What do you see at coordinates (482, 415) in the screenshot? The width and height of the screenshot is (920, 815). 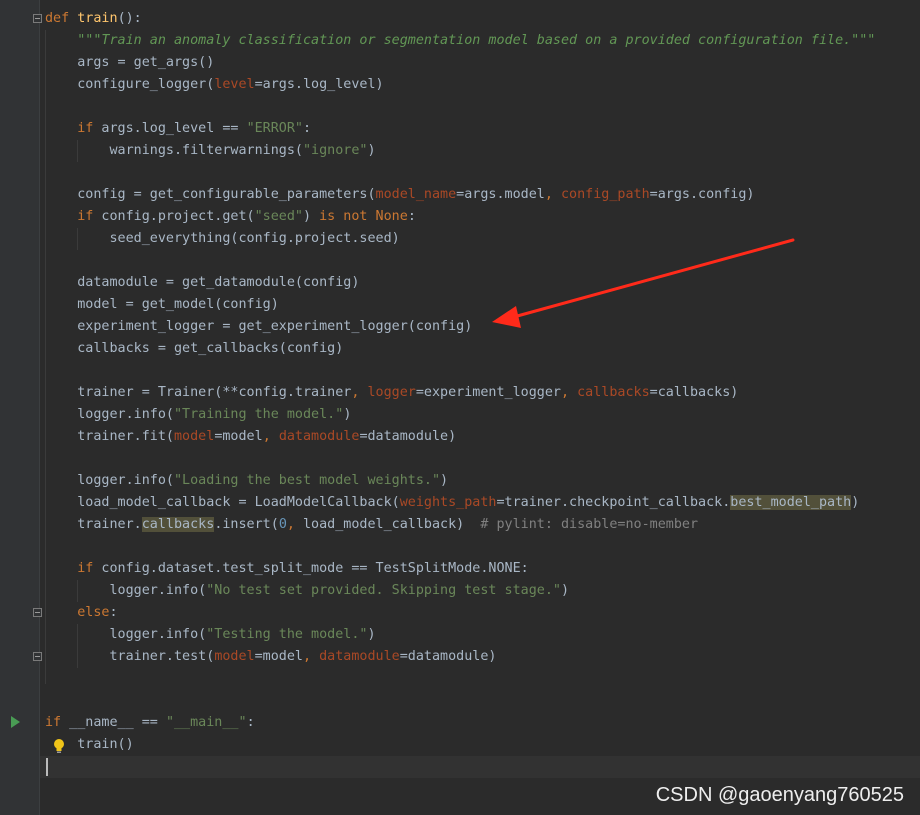 I see `code-line: logger.info("Training the model.")` at bounding box center [482, 415].